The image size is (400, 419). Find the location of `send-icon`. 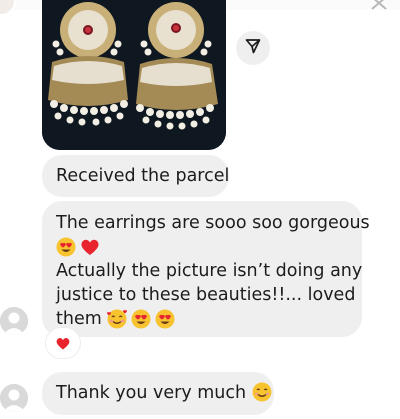

send-icon is located at coordinates (253, 48).